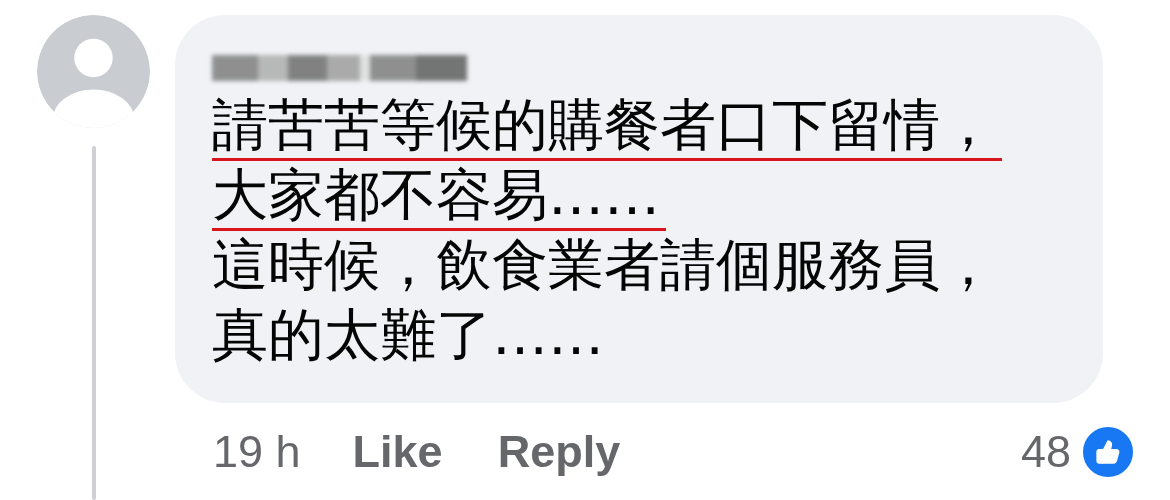  Describe the element at coordinates (257, 452) in the screenshot. I see `timestamp: 19 h` at that location.